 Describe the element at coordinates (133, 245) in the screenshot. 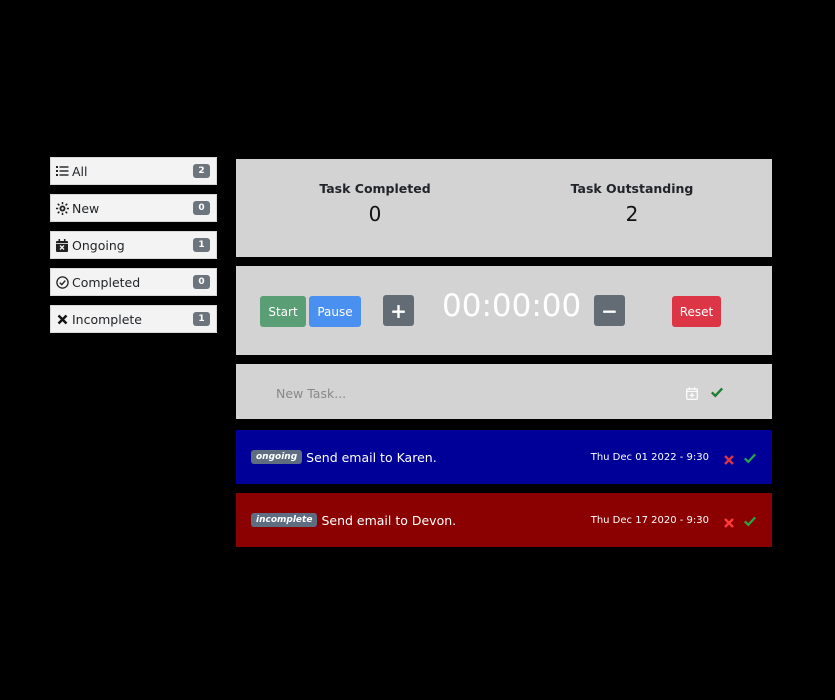

I see `sidebar-item-ongoing: Ongoing 1` at that location.